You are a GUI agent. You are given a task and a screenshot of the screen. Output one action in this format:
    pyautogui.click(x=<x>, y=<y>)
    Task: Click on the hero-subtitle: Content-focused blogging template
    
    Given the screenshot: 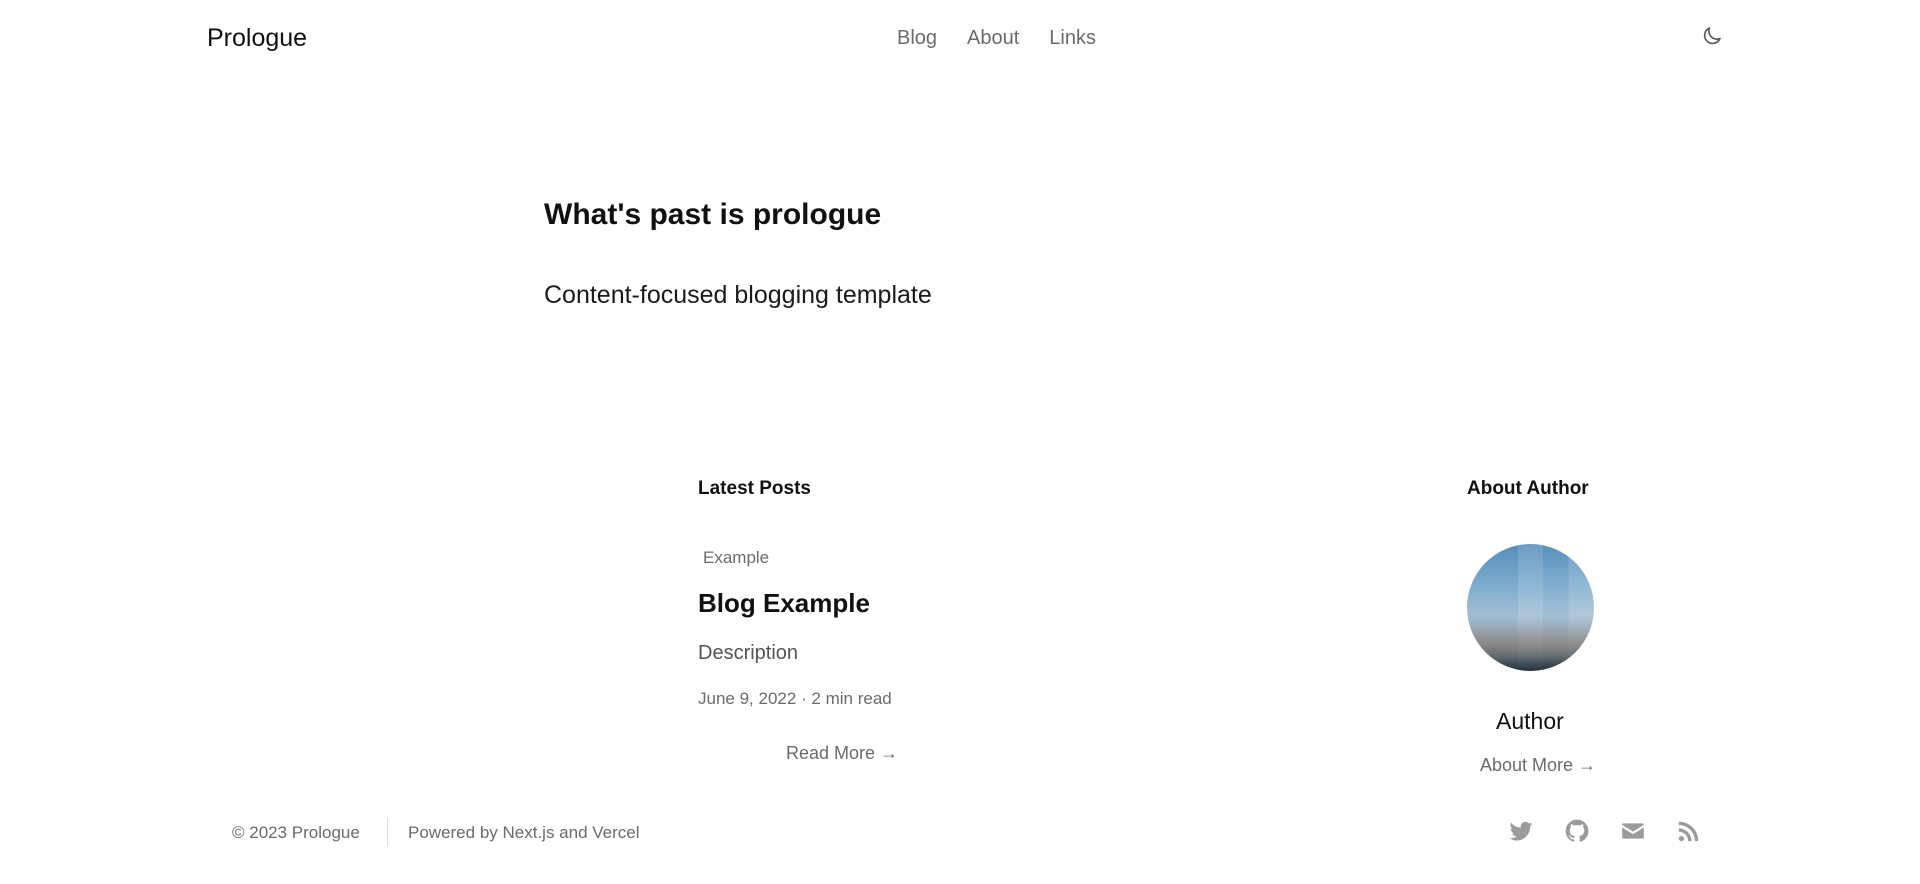 What is the action you would take?
    pyautogui.click(x=738, y=295)
    